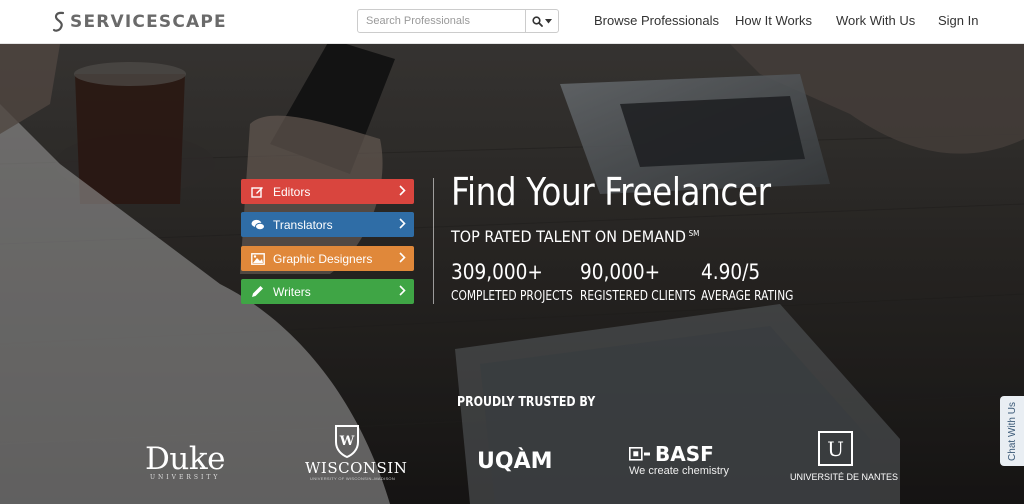  I want to click on hero-subtitle-text: TOP RATED TALENT ON DEMAND, so click(568, 236).